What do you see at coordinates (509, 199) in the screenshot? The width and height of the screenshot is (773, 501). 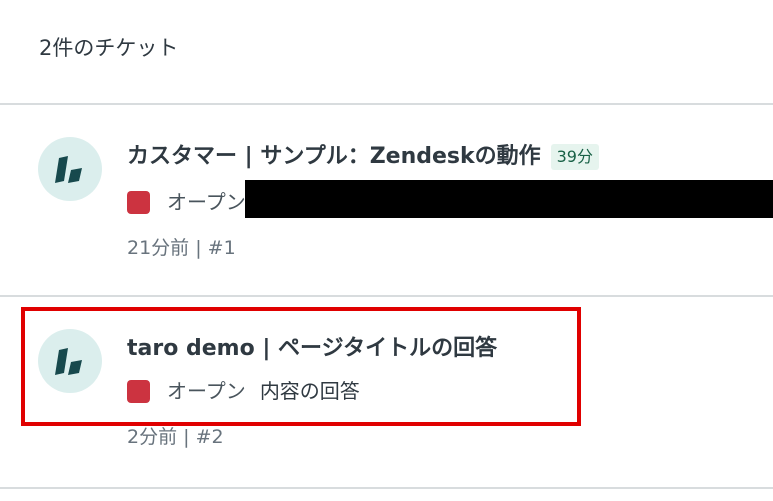 I see `redacted-description` at bounding box center [509, 199].